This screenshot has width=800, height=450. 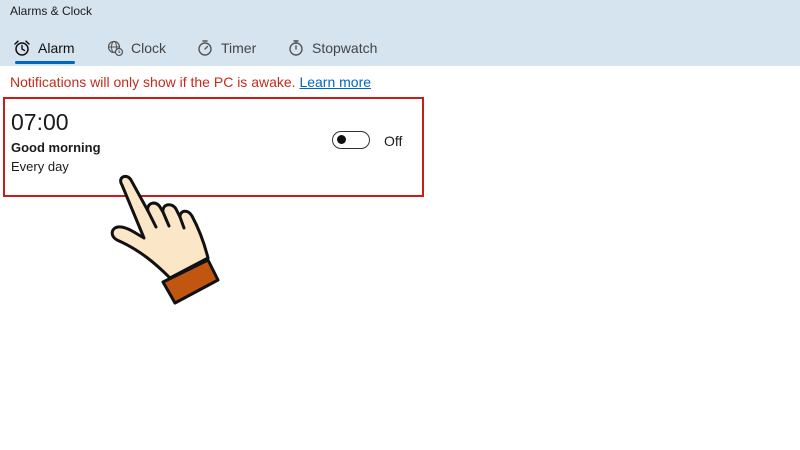 What do you see at coordinates (341, 139) in the screenshot?
I see `toggle-knob` at bounding box center [341, 139].